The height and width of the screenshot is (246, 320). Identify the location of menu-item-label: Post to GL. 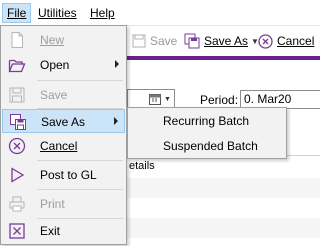
(68, 175).